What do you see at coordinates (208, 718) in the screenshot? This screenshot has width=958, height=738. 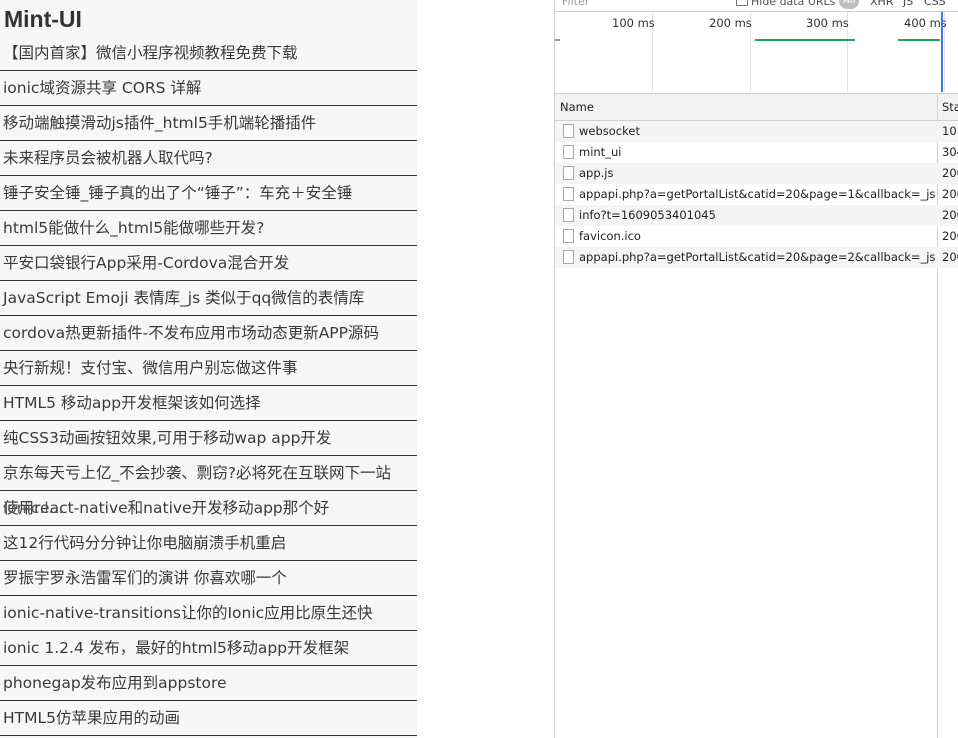 I see `news-item: HTML5仿苹果应用的动画` at bounding box center [208, 718].